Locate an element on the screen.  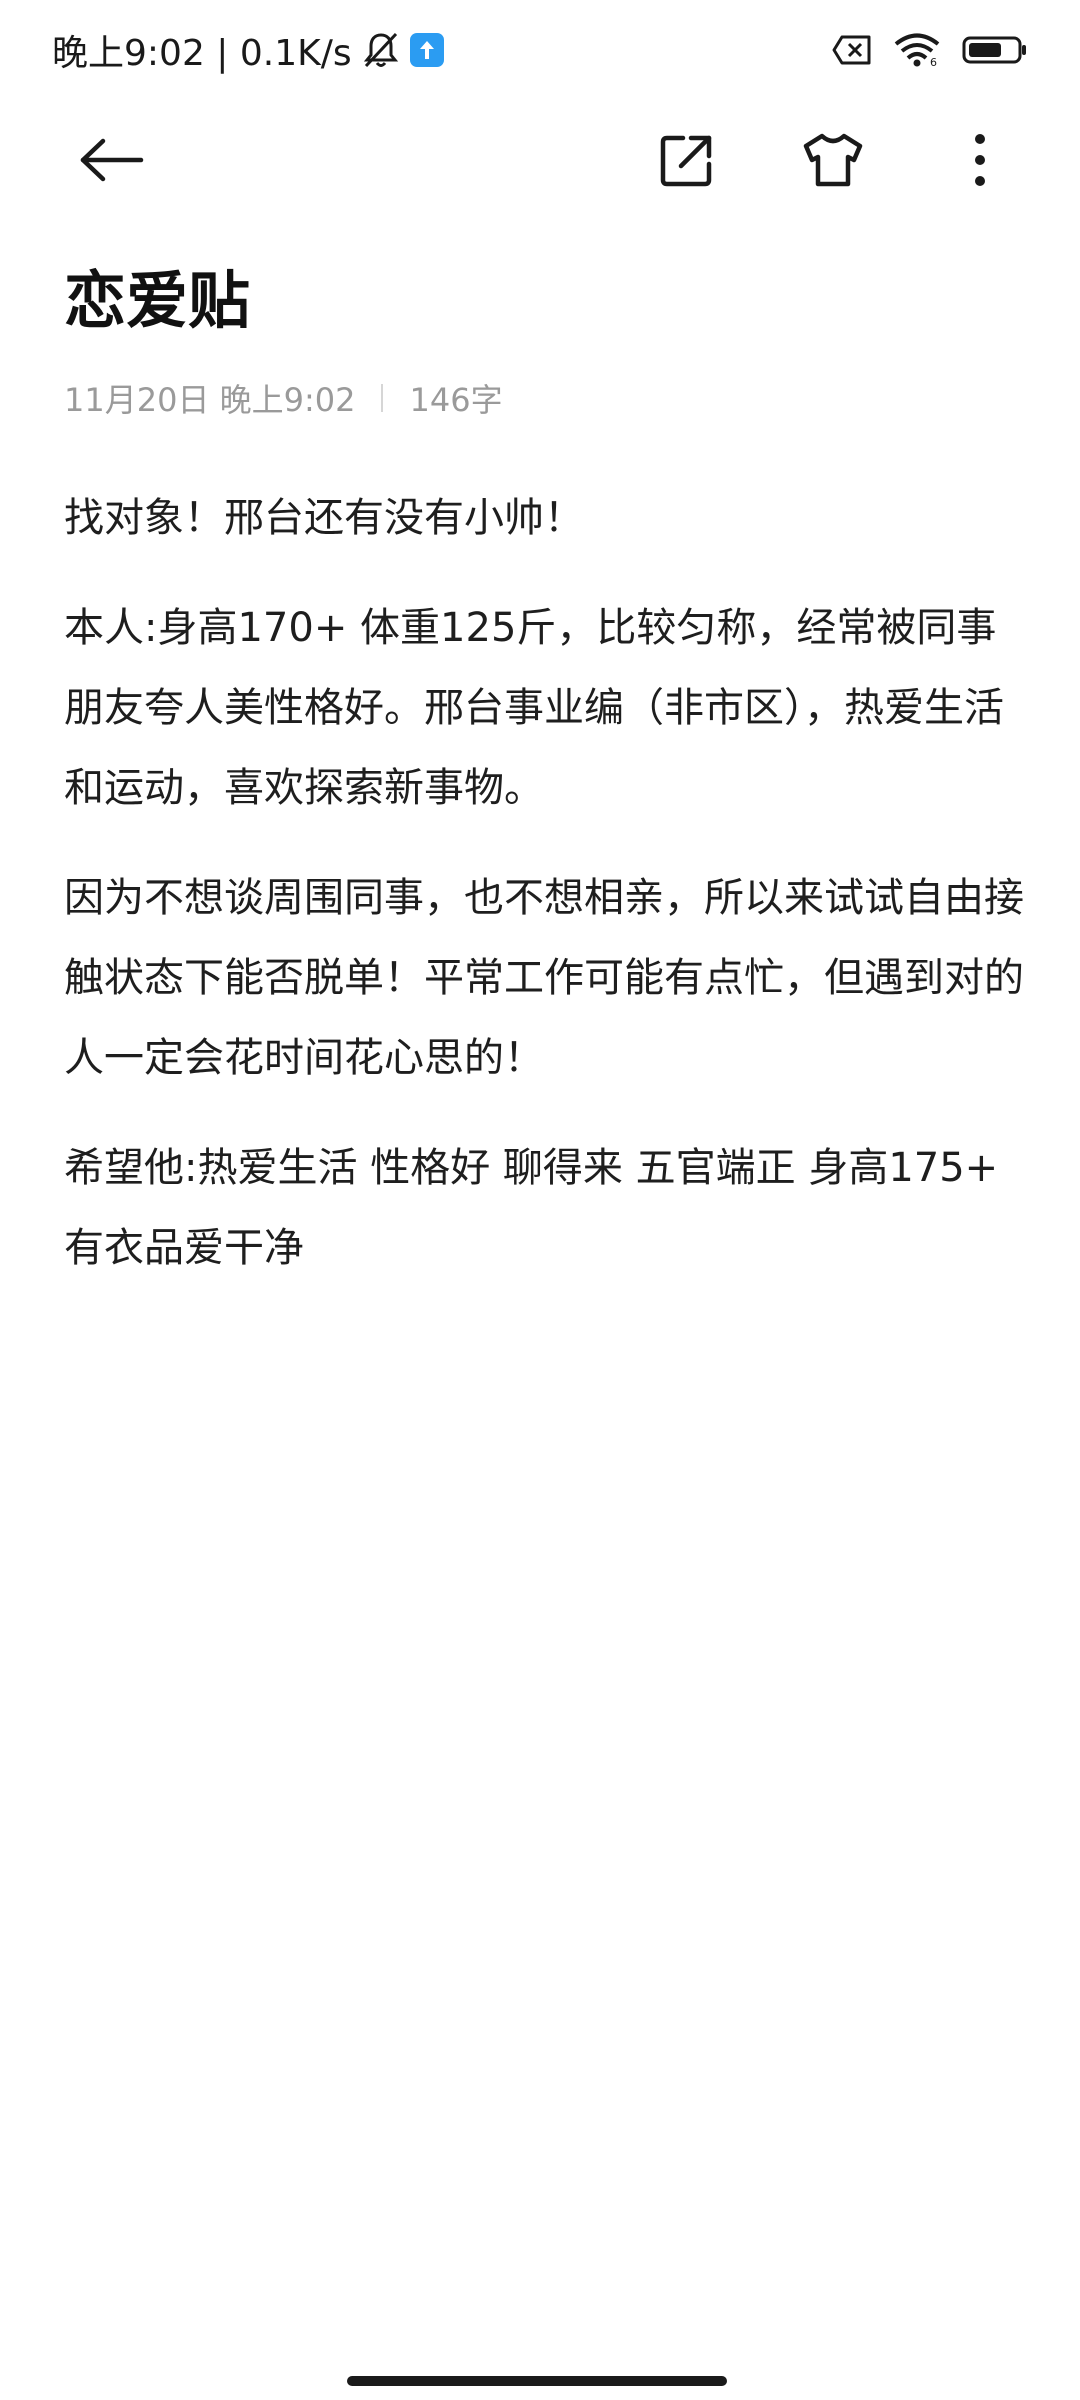
more-icon is located at coordinates (980, 160).